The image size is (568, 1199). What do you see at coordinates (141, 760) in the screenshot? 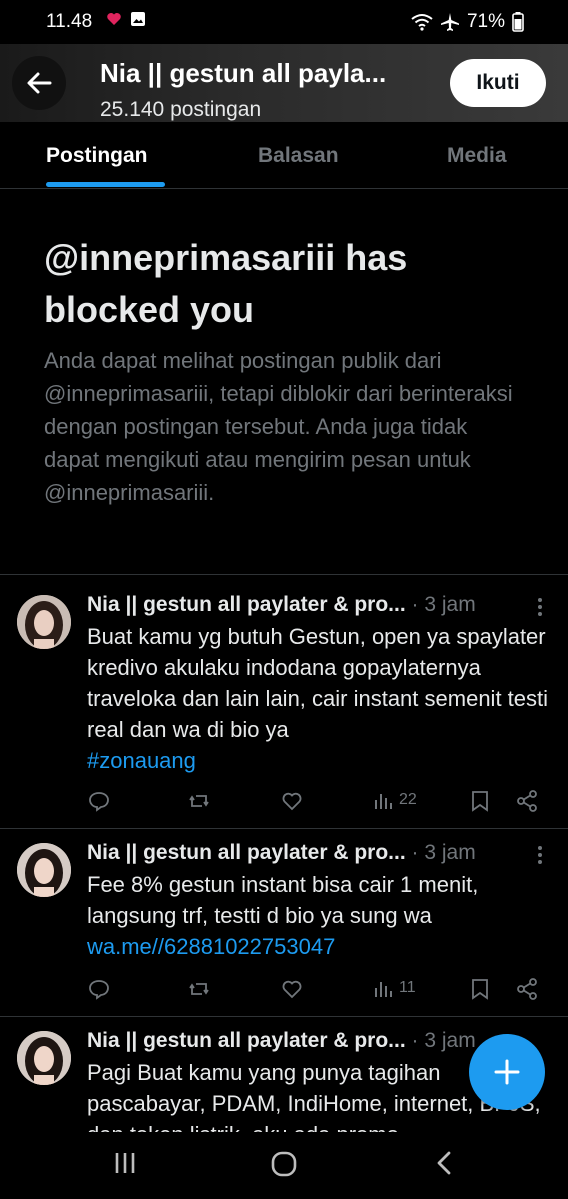
I see `hashtag-link: #zonauang` at bounding box center [141, 760].